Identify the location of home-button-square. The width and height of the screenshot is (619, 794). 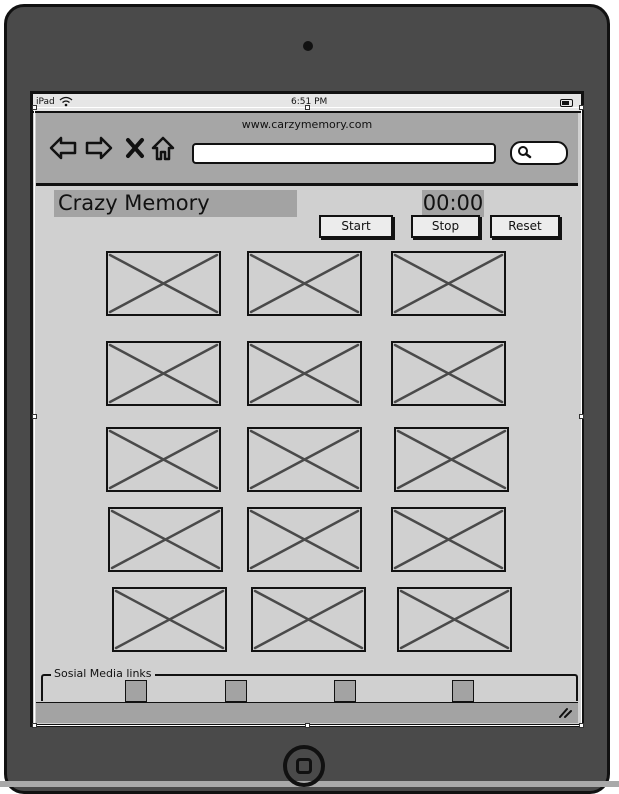
(304, 766).